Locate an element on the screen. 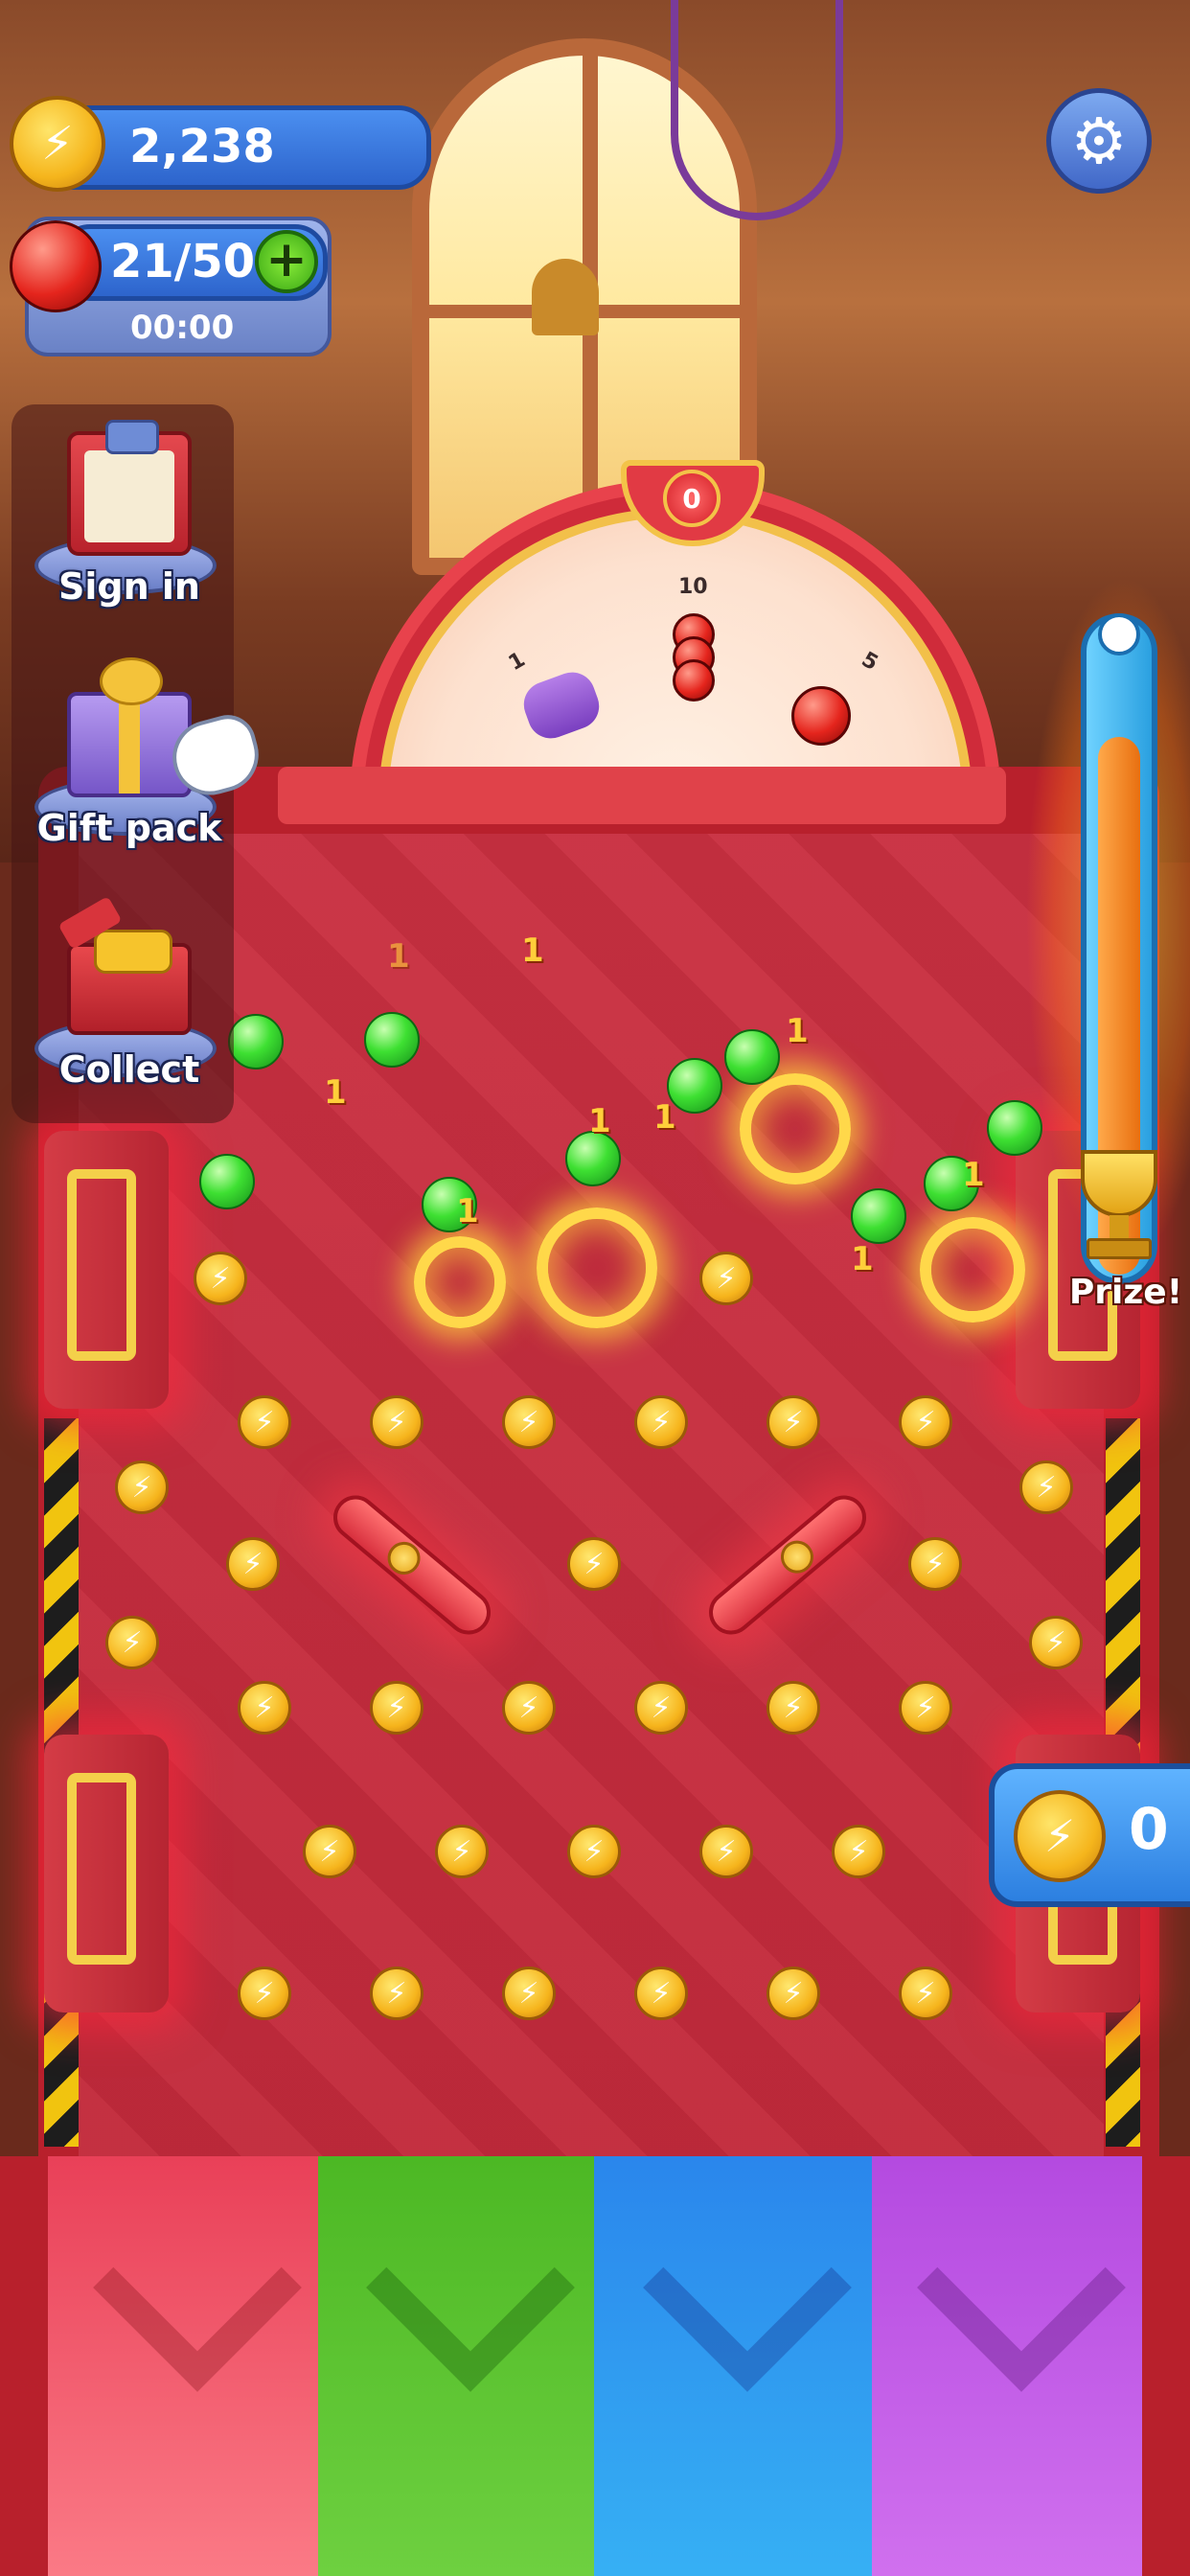 The height and width of the screenshot is (2576, 1190). add-balls-button: + is located at coordinates (287, 261).